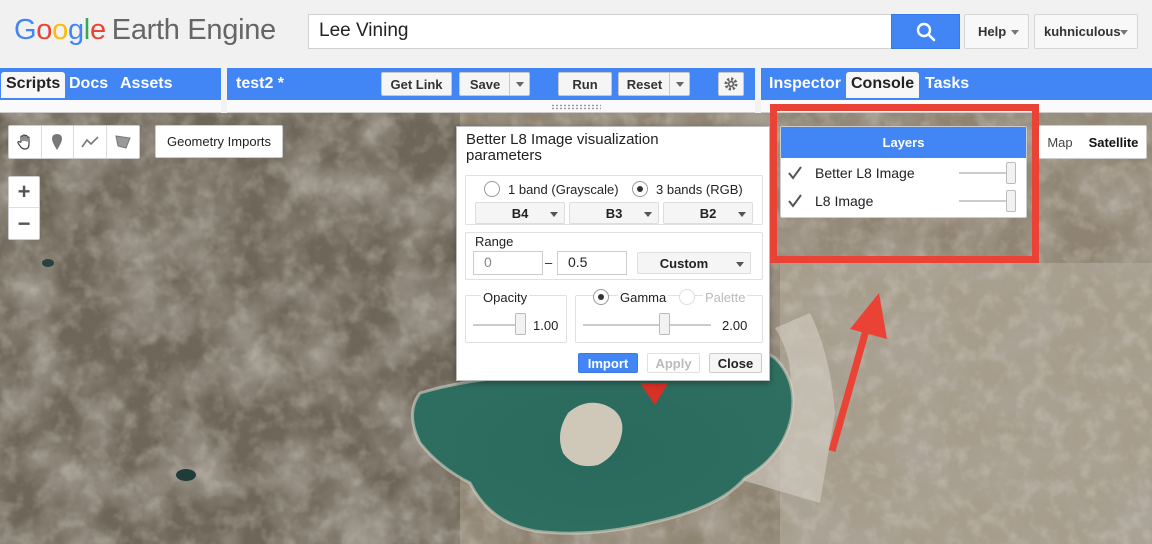  Describe the element at coordinates (492, 189) in the screenshot. I see `radio-grayscale` at that location.